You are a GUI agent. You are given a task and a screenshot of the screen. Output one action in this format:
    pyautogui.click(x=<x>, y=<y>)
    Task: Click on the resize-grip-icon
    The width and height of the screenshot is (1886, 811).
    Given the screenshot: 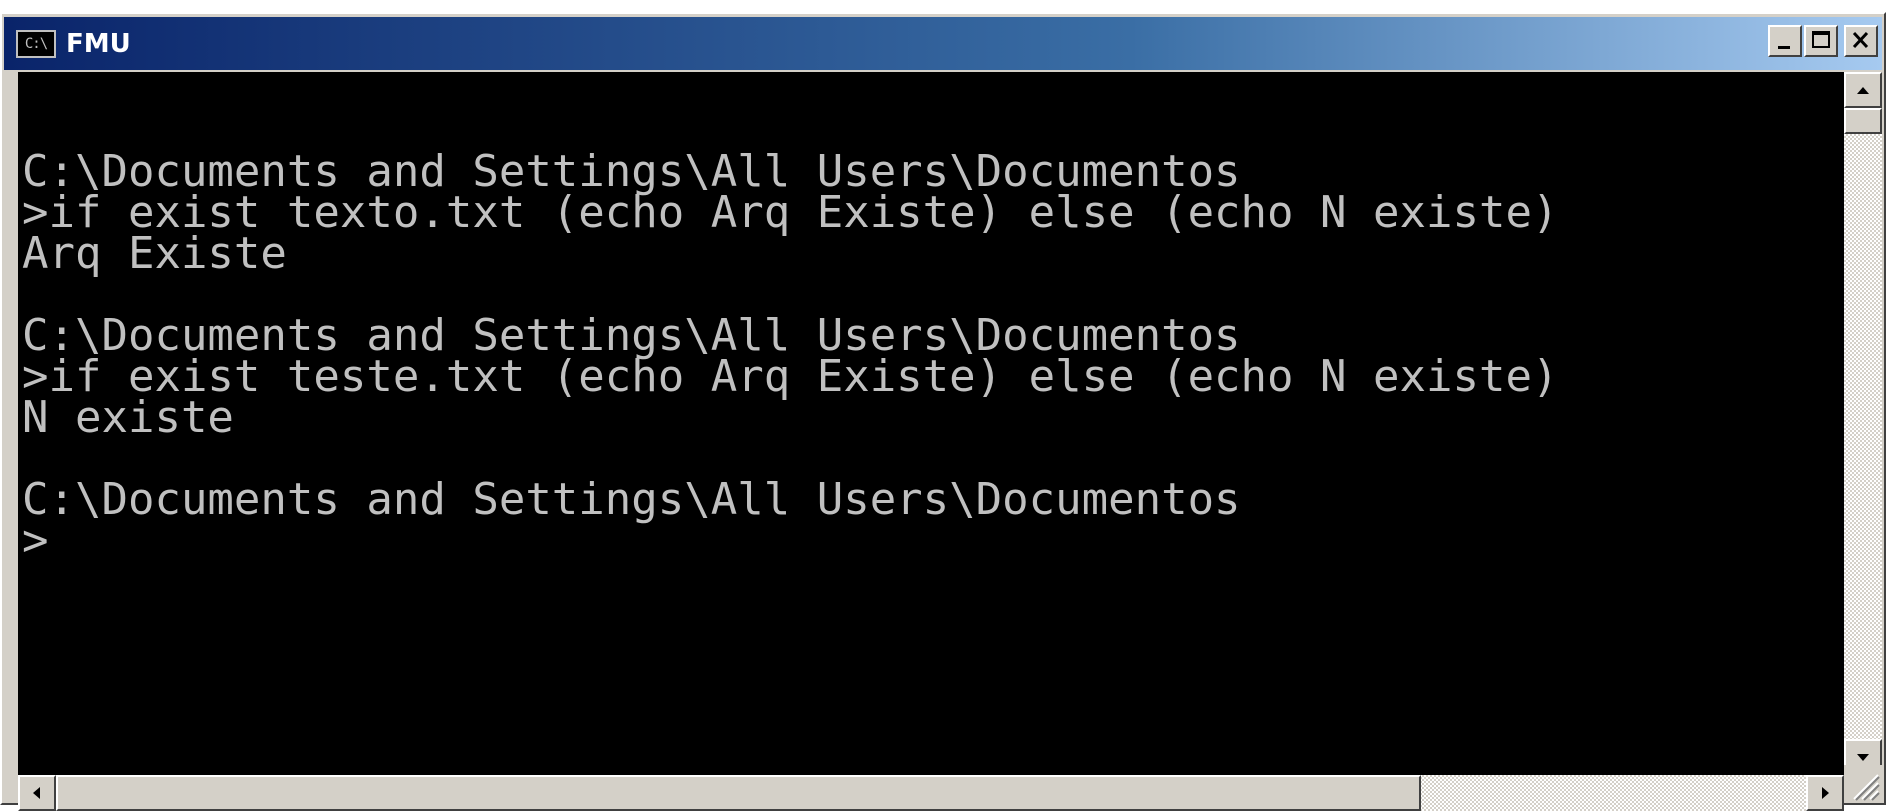 What is the action you would take?
    pyautogui.click(x=1866, y=787)
    